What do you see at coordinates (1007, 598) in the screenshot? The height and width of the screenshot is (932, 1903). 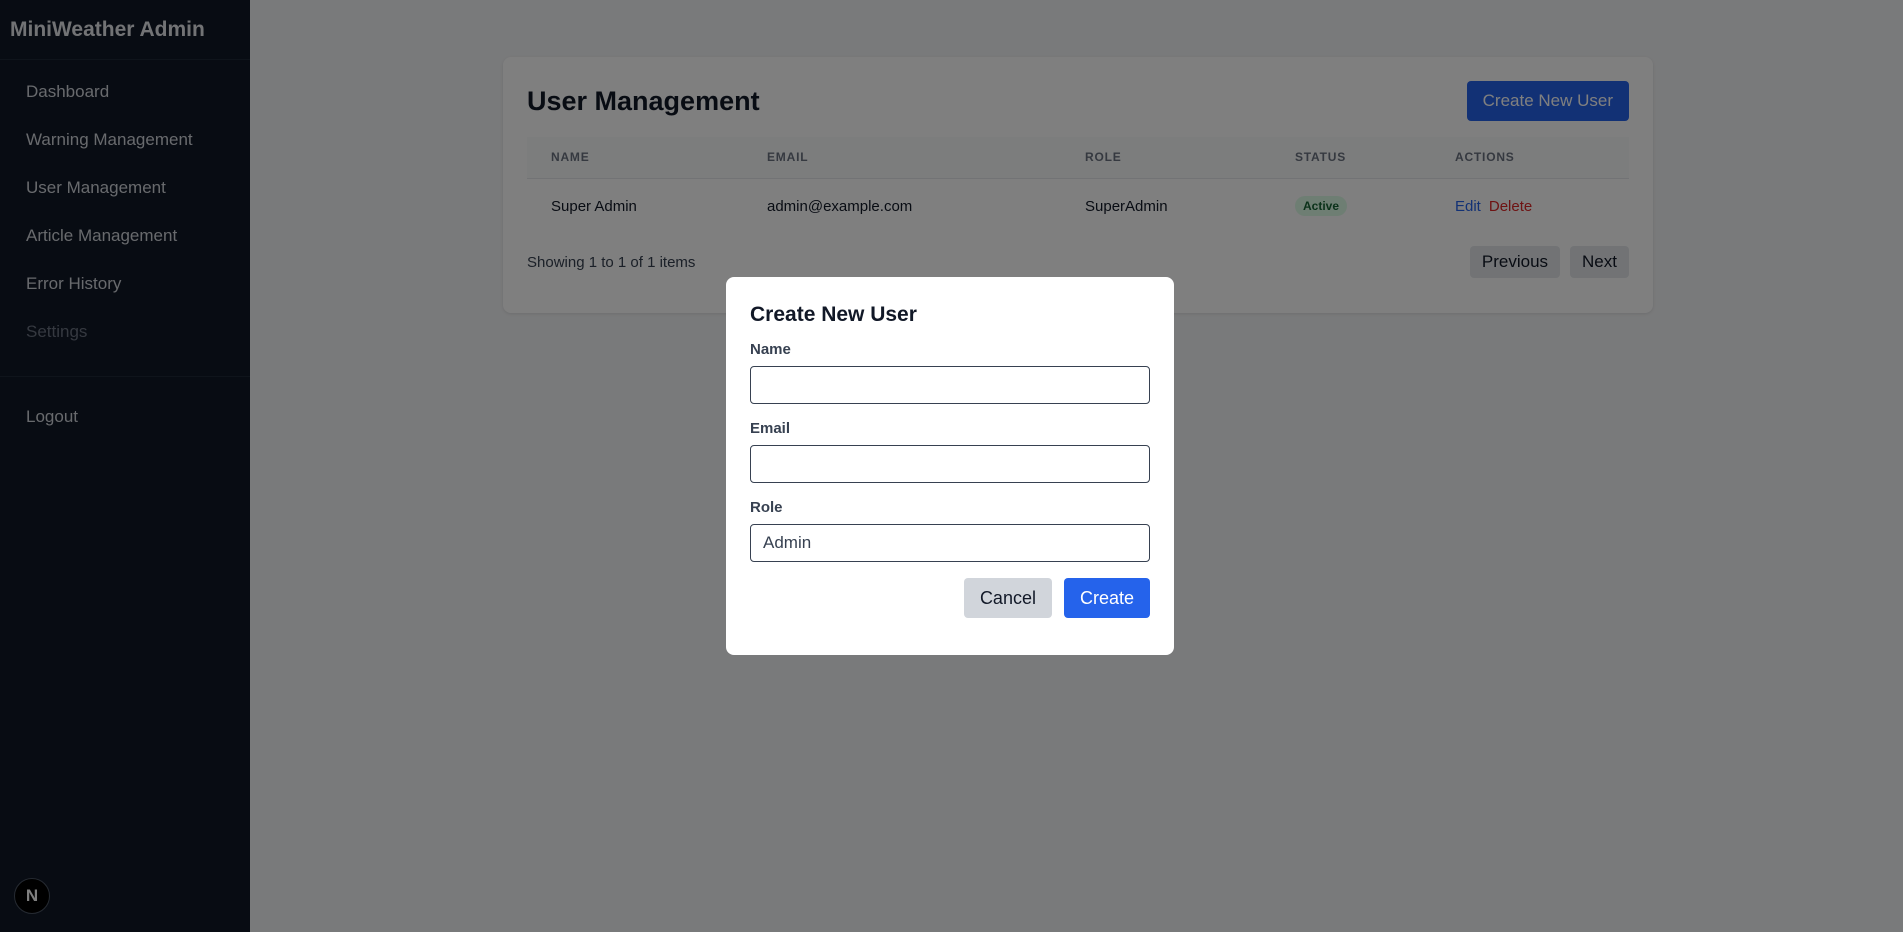 I see `cancel-button: Cancel` at bounding box center [1007, 598].